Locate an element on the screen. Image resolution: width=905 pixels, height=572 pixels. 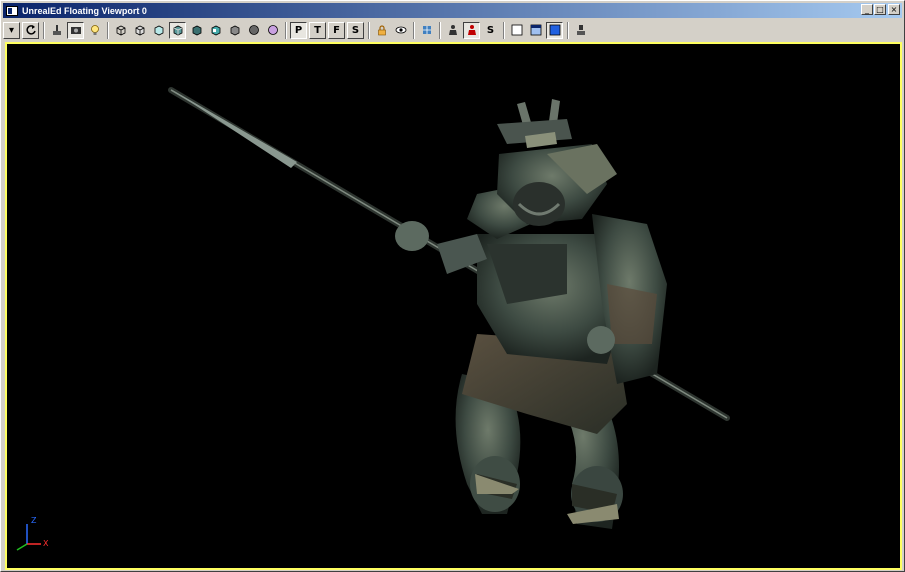
actor-button is located at coordinates (56, 30).